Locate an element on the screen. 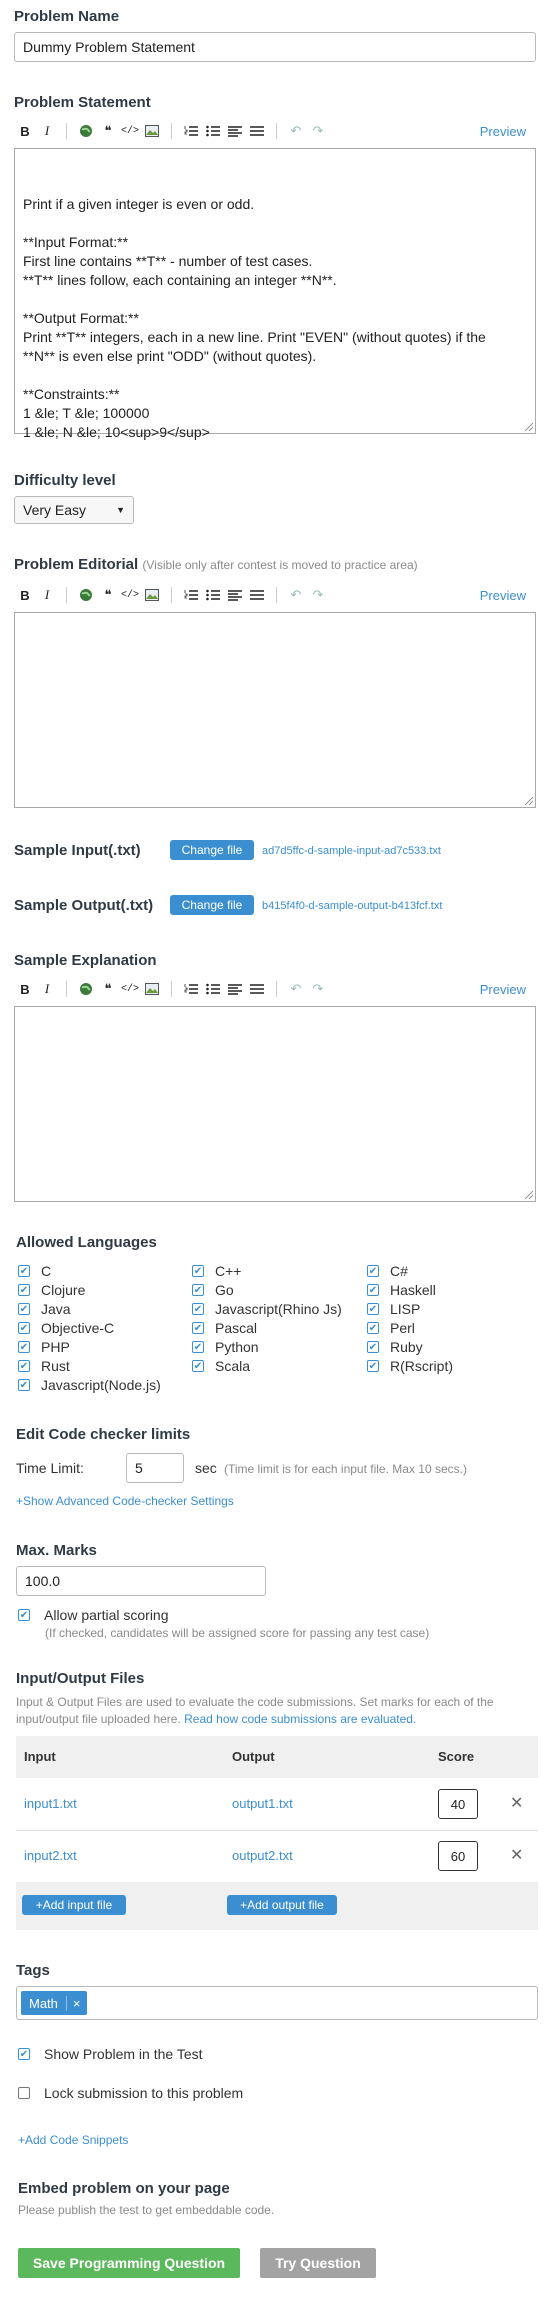 This screenshot has height=2300, width=554. editorial-editor is located at coordinates (275, 710).